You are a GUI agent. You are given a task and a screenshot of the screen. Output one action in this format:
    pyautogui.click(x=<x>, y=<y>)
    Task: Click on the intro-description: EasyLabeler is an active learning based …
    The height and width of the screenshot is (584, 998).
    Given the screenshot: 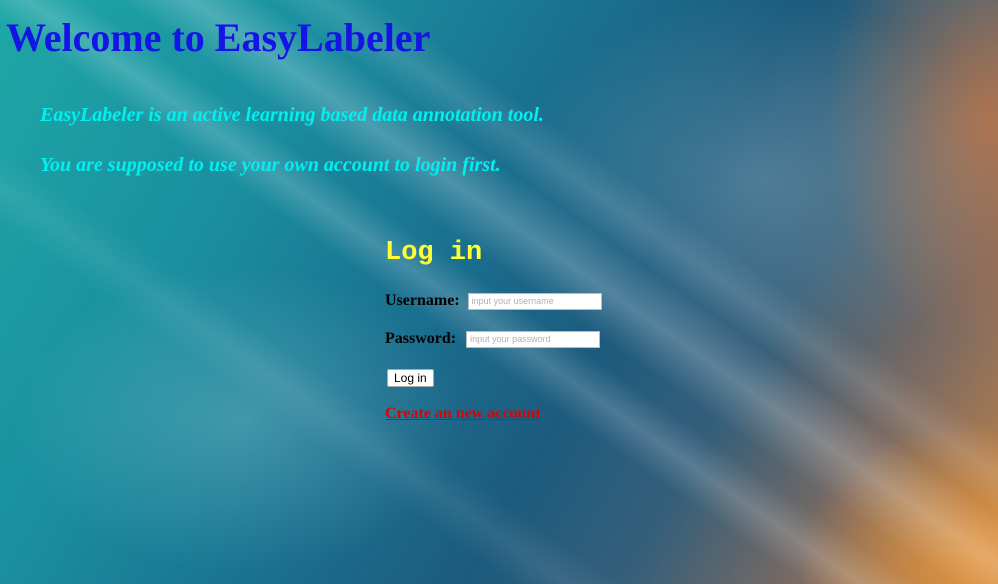 What is the action you would take?
    pyautogui.click(x=292, y=115)
    